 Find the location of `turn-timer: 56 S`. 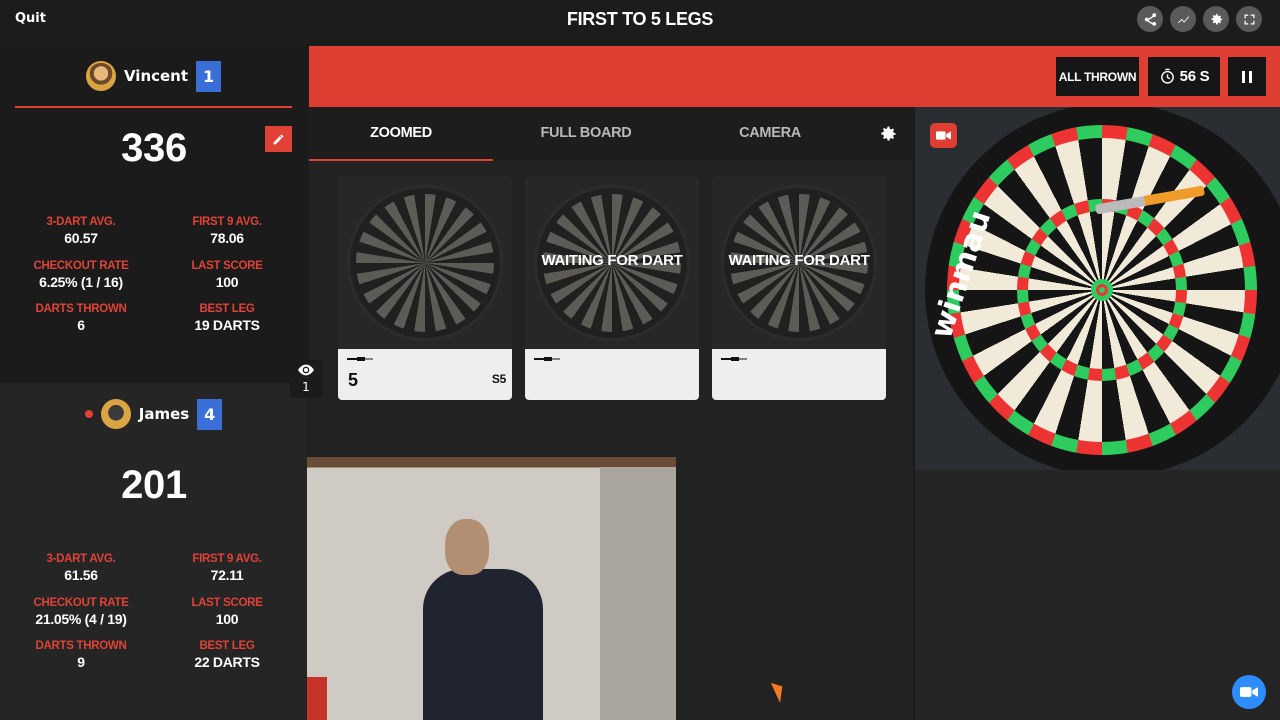

turn-timer: 56 S is located at coordinates (1184, 76).